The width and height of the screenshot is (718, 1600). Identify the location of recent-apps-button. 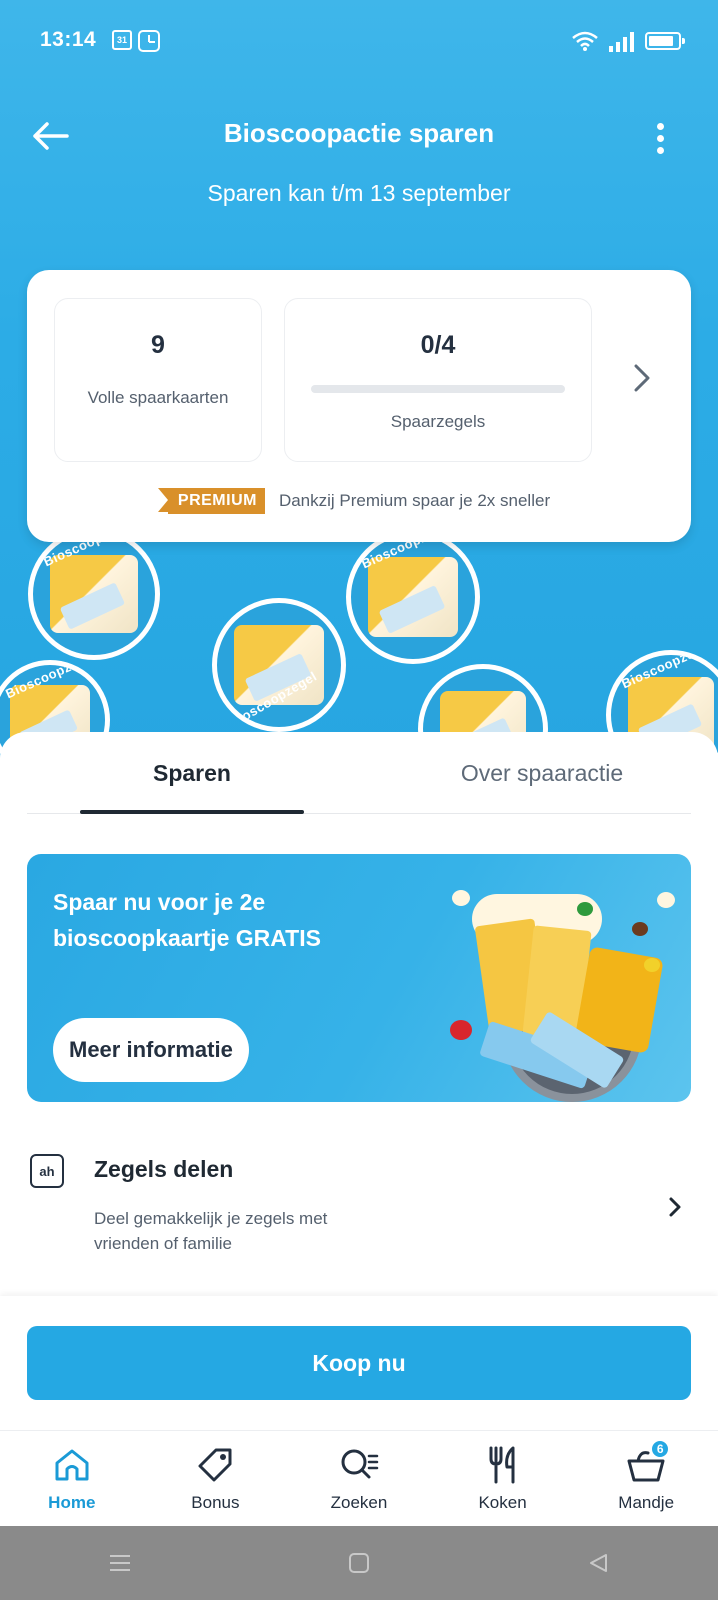
(120, 1563).